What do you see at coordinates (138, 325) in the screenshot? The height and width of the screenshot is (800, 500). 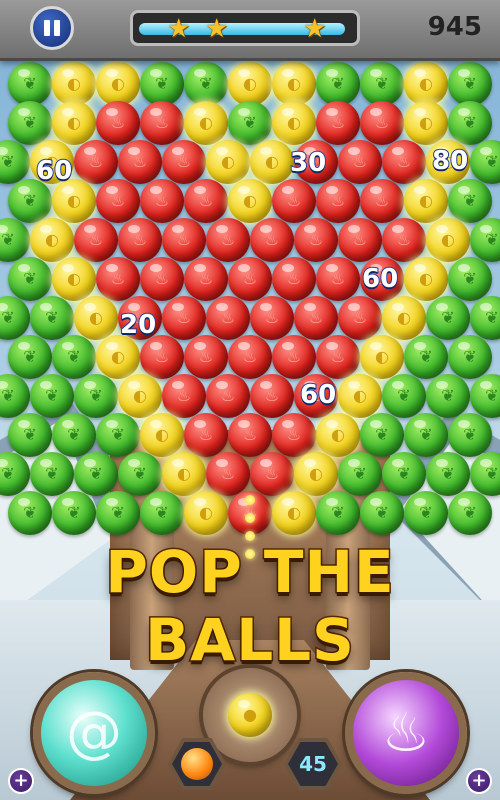 I see `score-popup: 20` at bounding box center [138, 325].